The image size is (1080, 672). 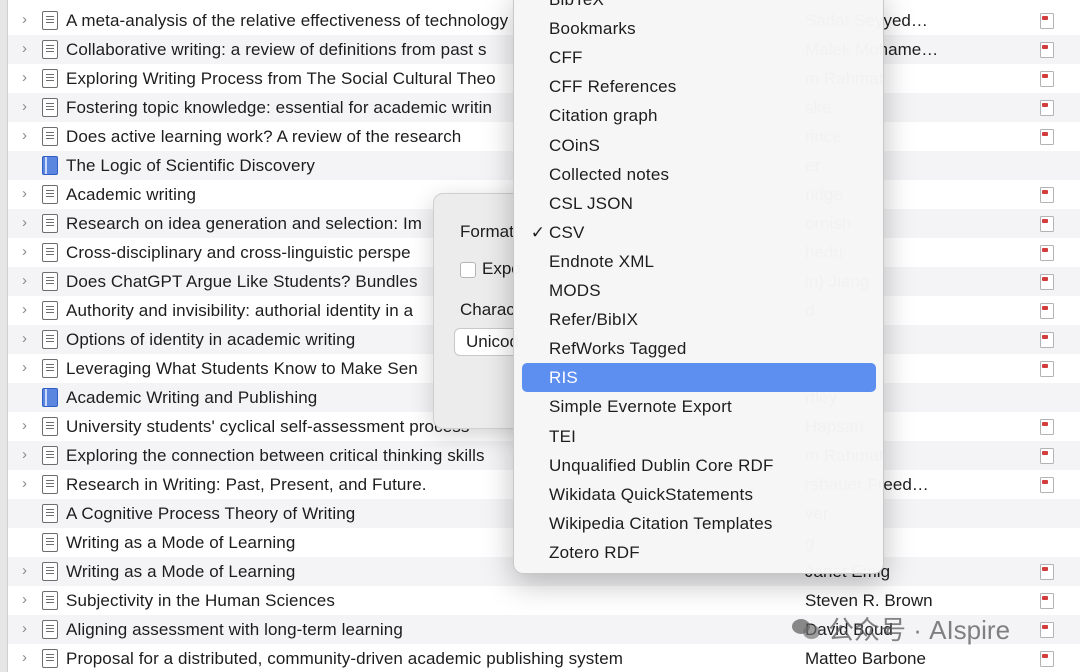 What do you see at coordinates (699, 203) in the screenshot?
I see `menu-item-csl-json: CSL JSON` at bounding box center [699, 203].